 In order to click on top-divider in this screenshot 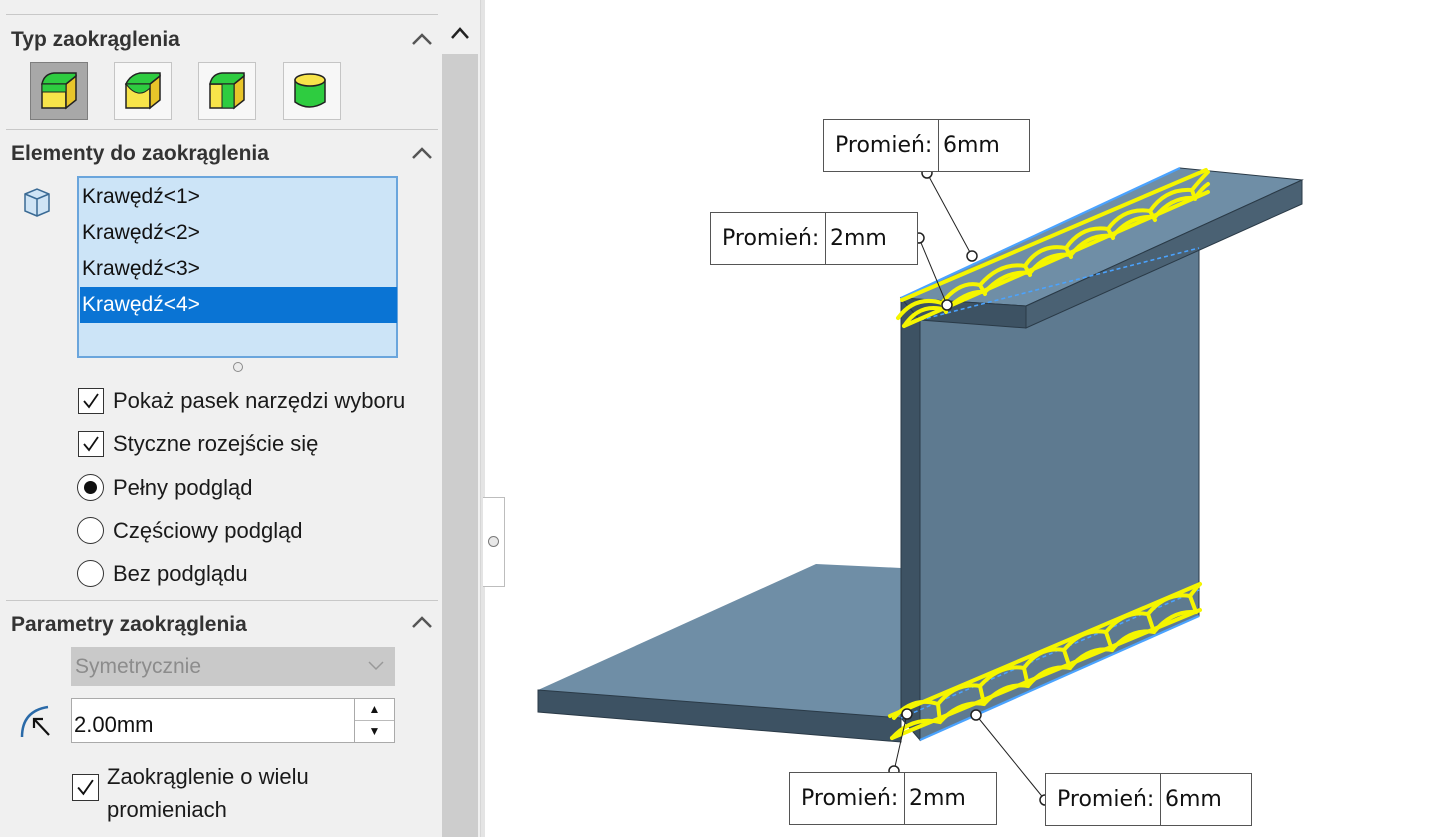, I will do `click(222, 14)`.